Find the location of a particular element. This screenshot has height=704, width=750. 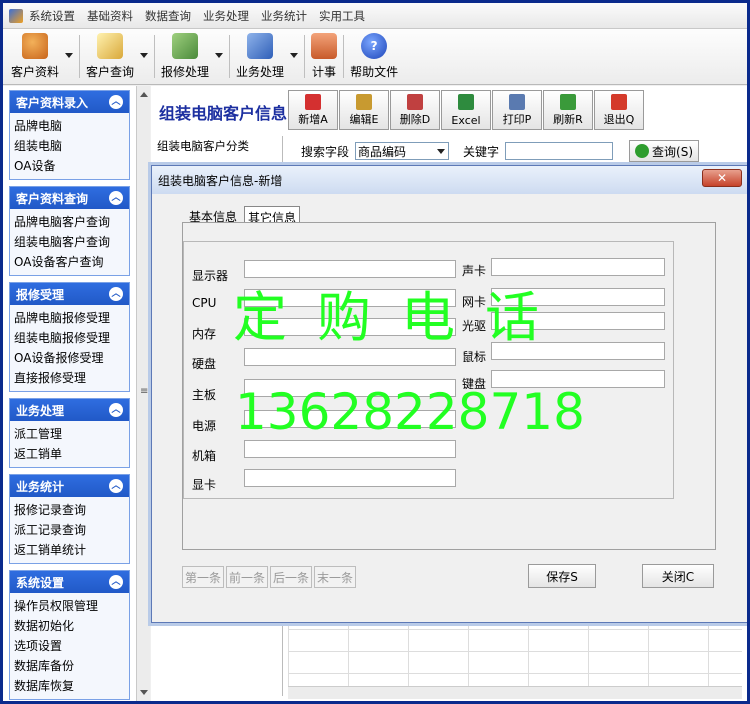

menu-tools: 实用工具 is located at coordinates (342, 16).